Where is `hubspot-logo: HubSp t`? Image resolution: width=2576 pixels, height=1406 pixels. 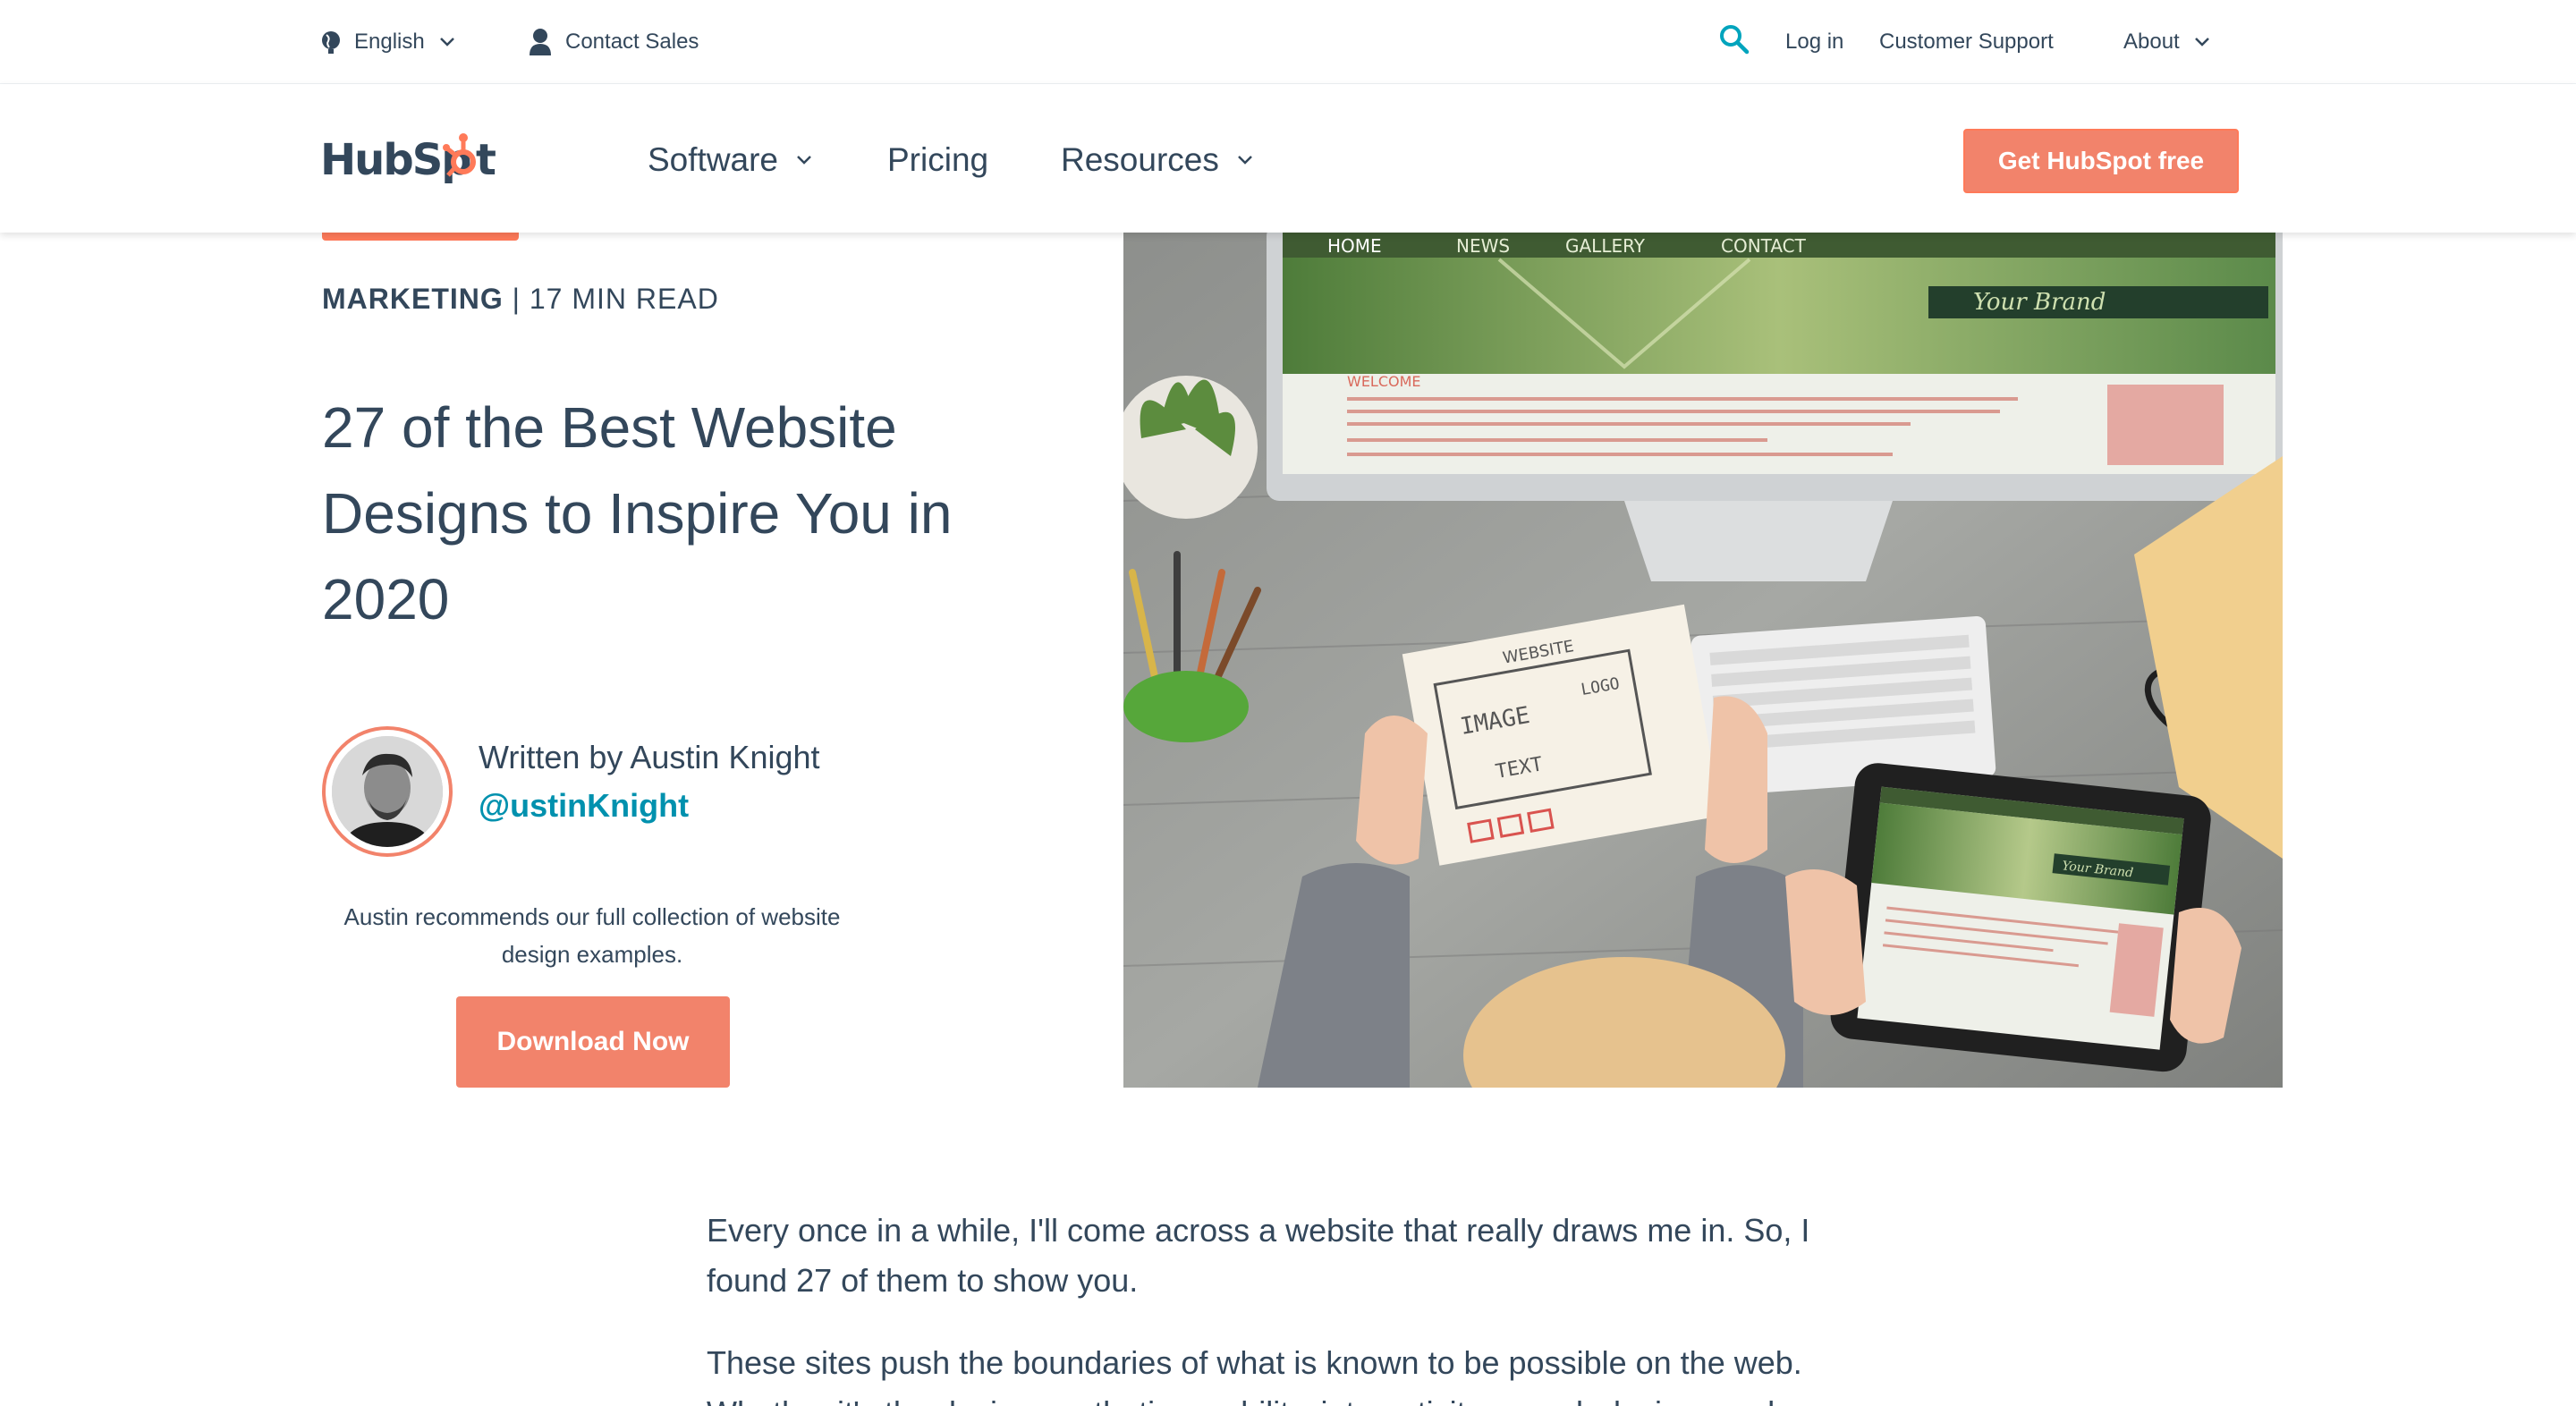
hubspot-logo: HubSp t is located at coordinates (410, 159).